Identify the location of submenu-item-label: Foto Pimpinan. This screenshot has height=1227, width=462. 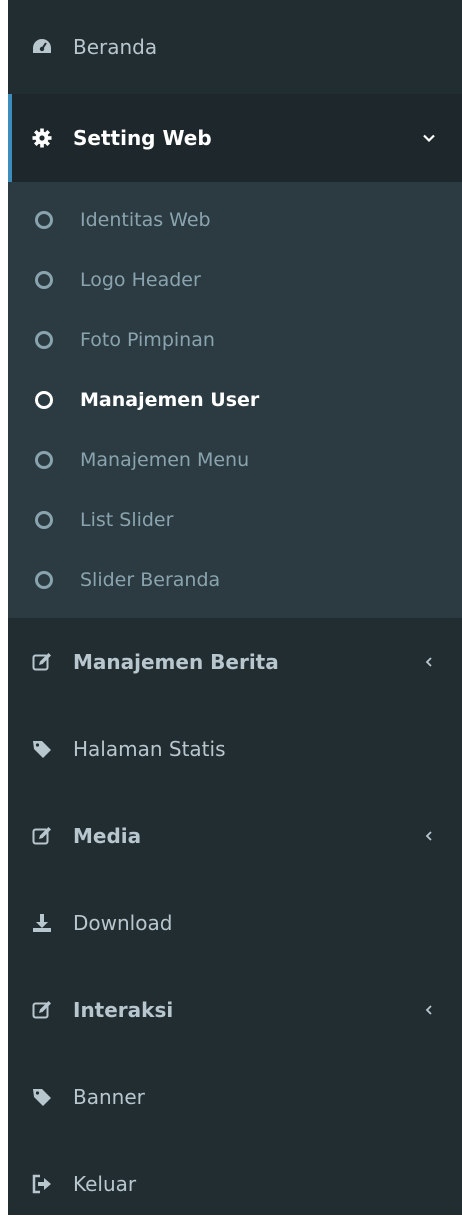
(147, 340).